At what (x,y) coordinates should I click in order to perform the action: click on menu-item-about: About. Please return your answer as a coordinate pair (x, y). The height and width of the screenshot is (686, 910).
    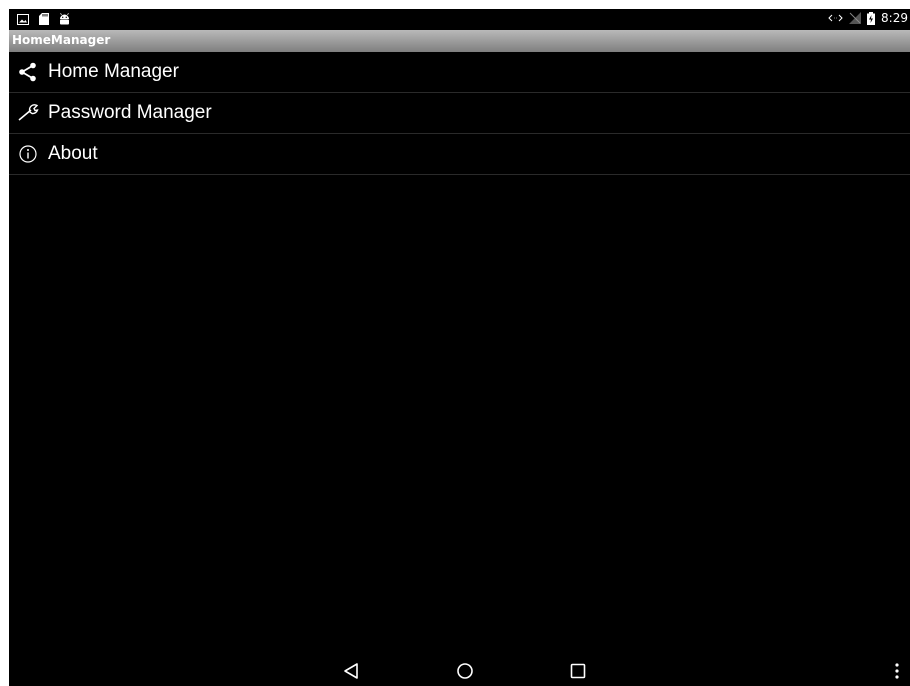
    Looking at the image, I should click on (459, 154).